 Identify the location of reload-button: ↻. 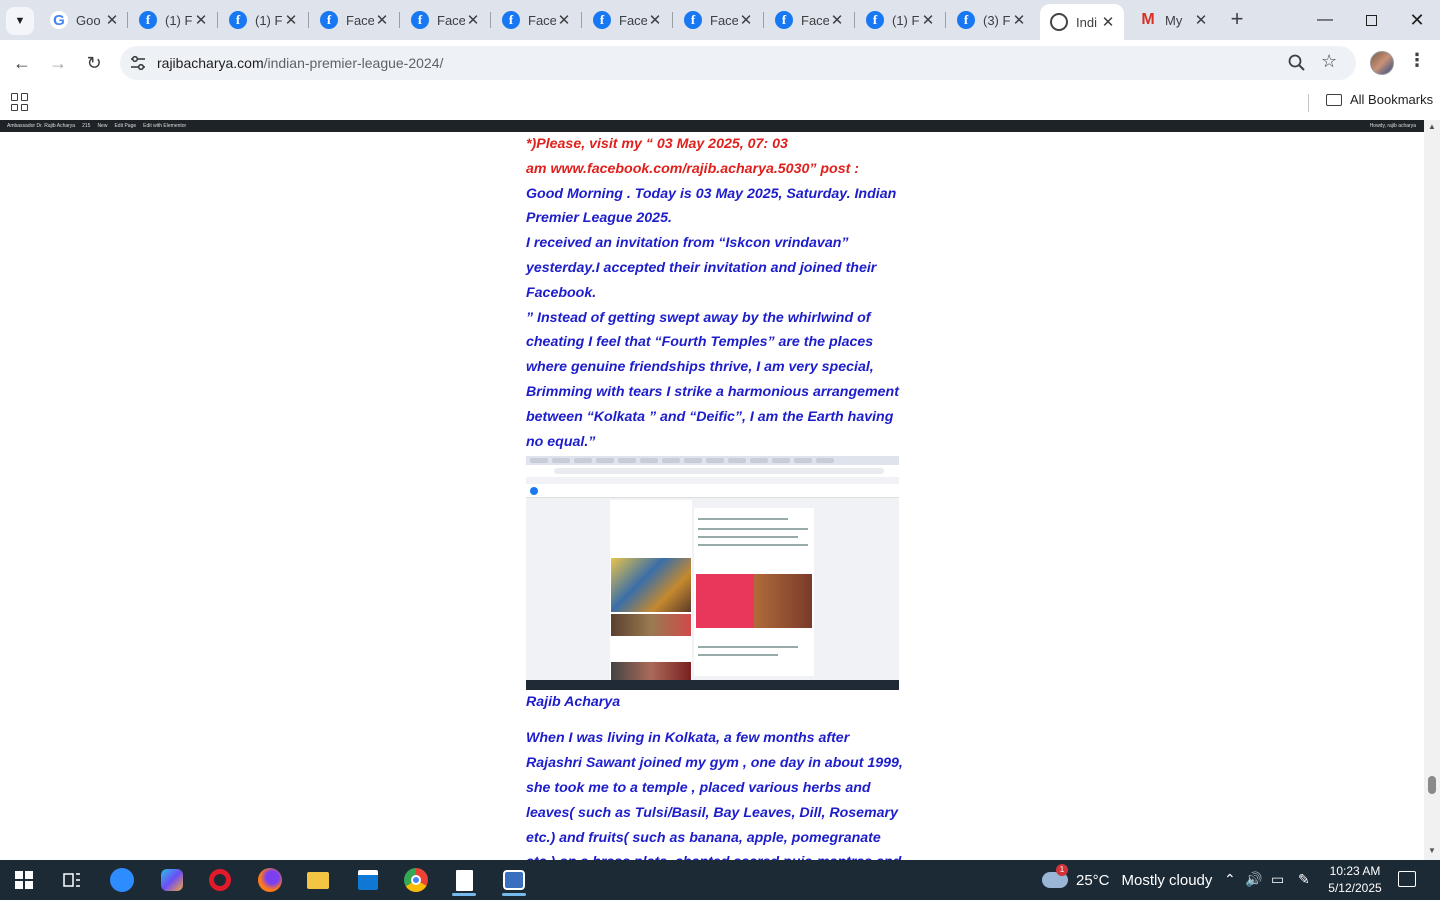
(94, 63).